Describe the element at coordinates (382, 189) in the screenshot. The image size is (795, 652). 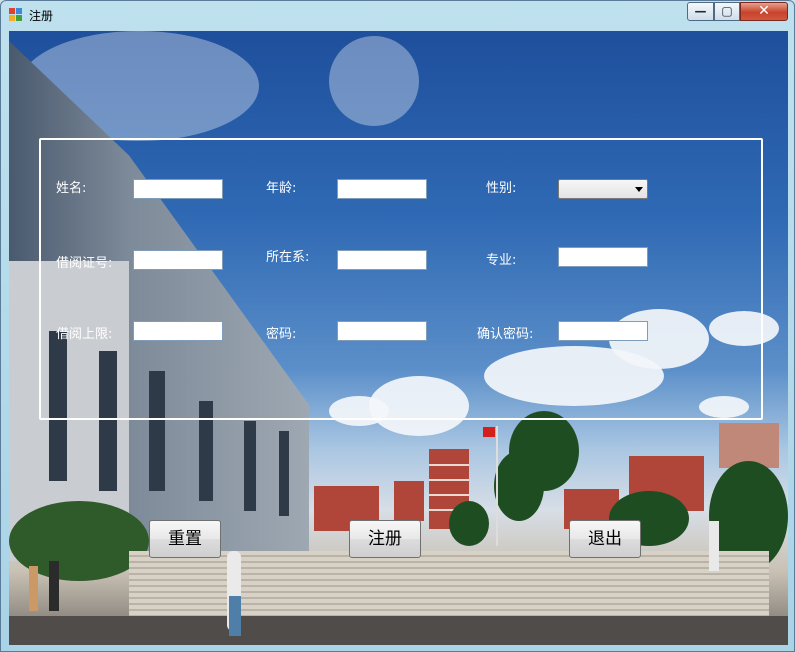
I see `age-input` at that location.